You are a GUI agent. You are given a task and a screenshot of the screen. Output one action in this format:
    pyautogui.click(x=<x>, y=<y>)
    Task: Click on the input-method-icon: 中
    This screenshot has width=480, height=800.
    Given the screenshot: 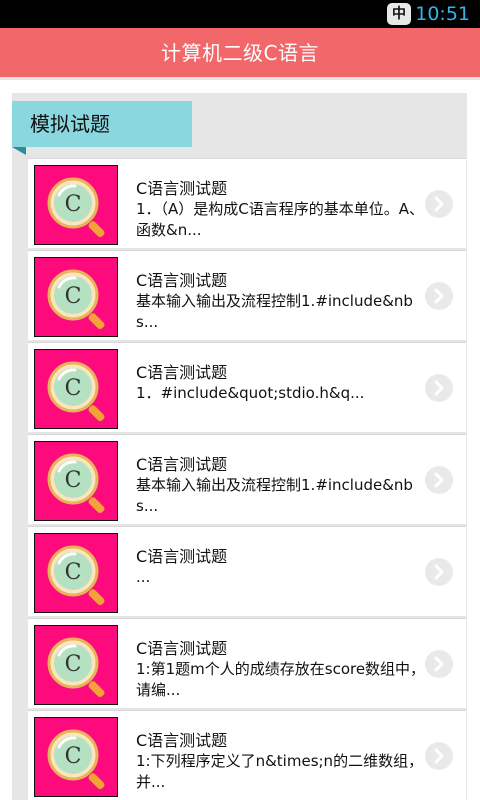 What is the action you would take?
    pyautogui.click(x=399, y=14)
    